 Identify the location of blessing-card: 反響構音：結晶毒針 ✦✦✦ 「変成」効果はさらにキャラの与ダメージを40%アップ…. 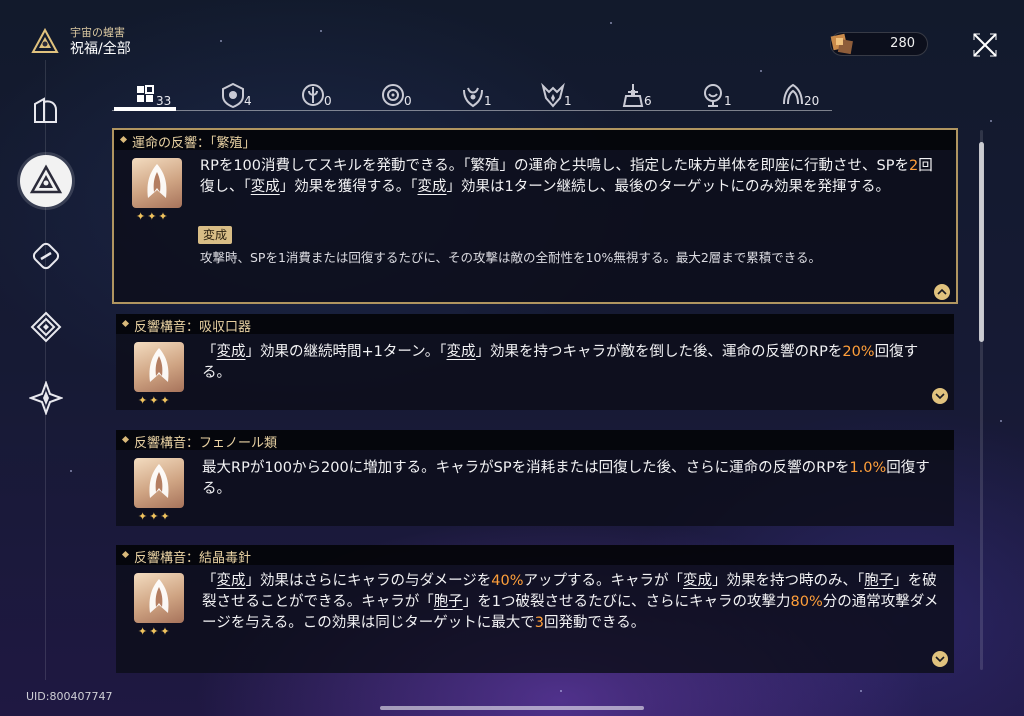
(535, 609).